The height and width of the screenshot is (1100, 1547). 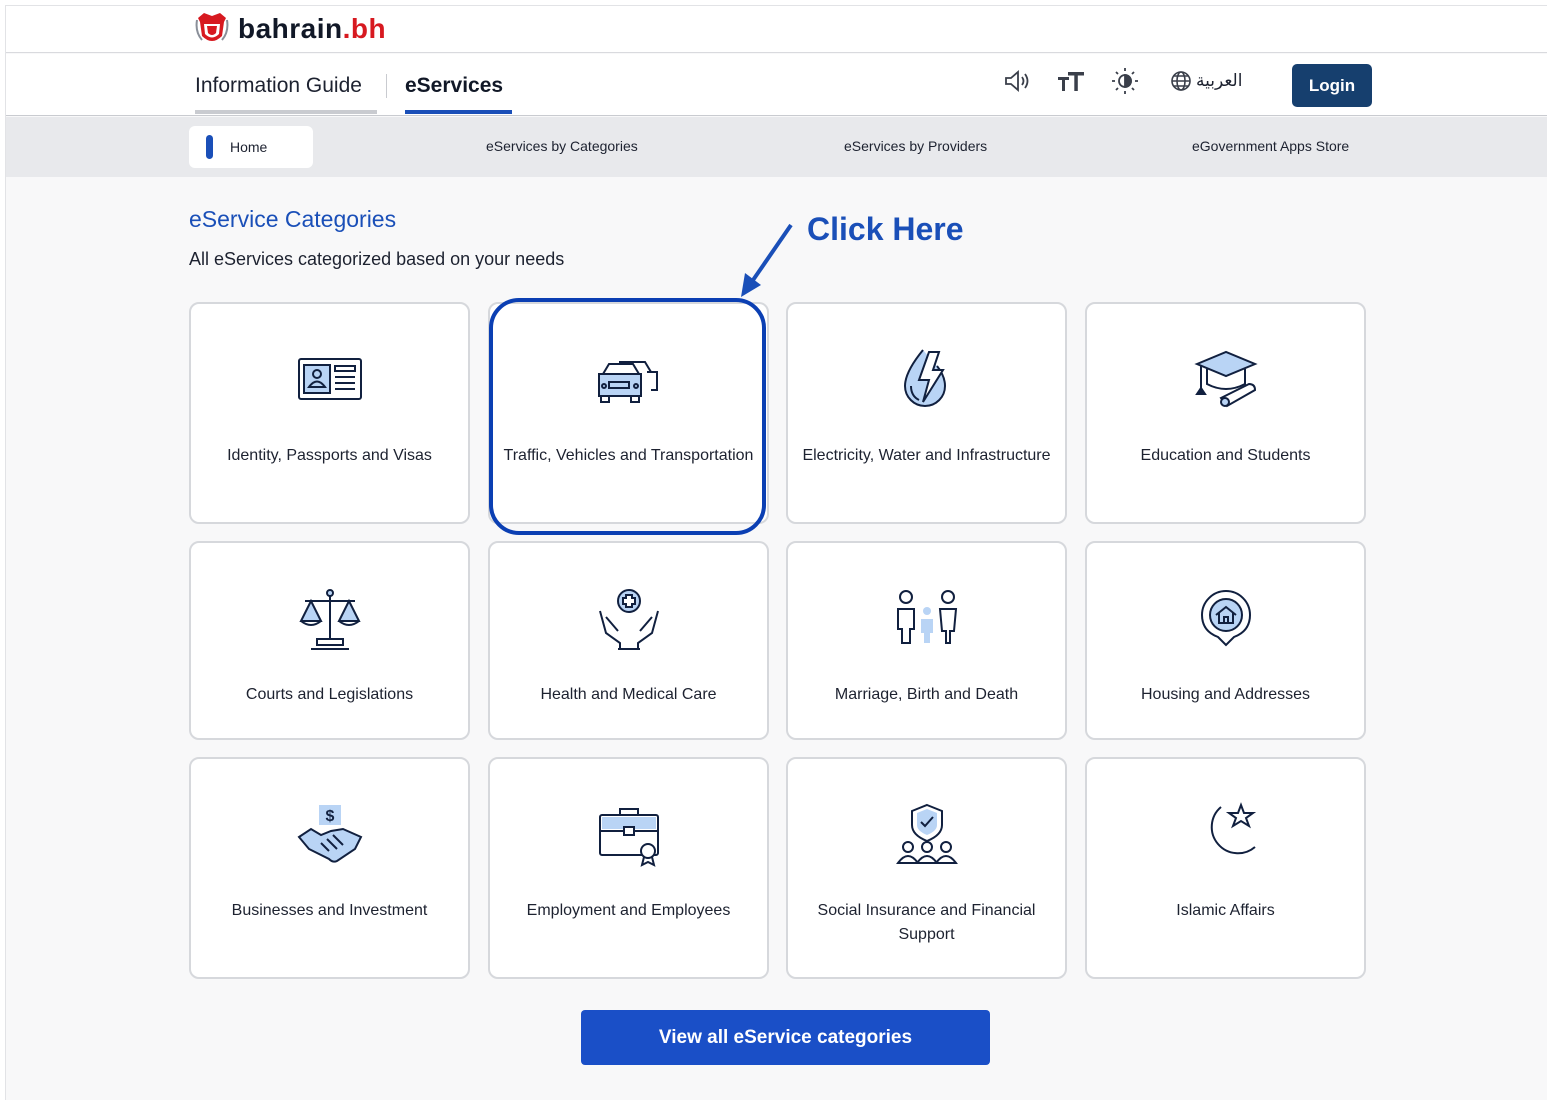 What do you see at coordinates (628, 836) in the screenshot?
I see `briefcase-icon` at bounding box center [628, 836].